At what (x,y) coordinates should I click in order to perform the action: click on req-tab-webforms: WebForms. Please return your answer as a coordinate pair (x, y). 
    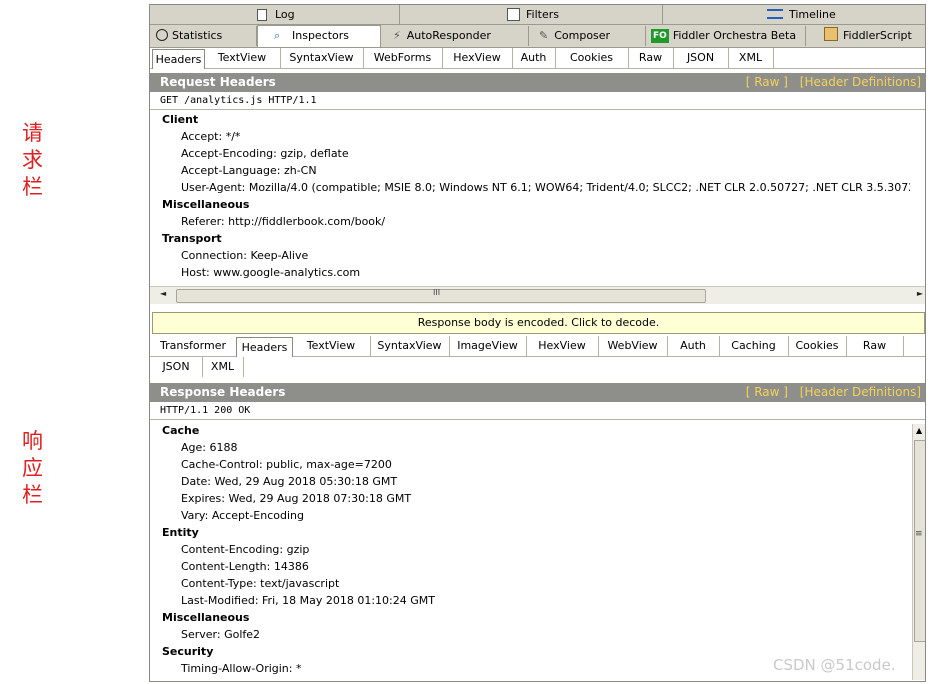
    Looking at the image, I should click on (403, 58).